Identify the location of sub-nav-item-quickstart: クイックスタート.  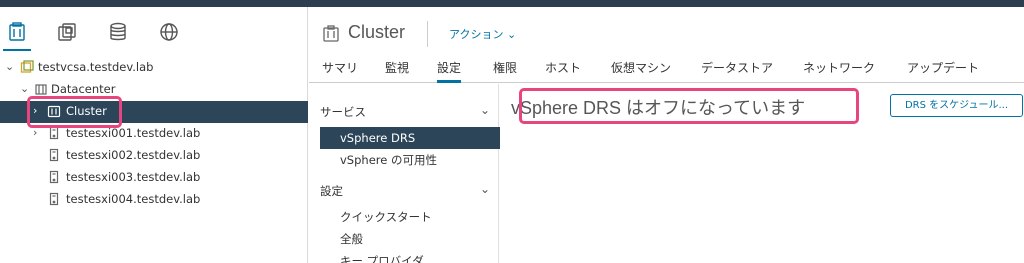
(410, 217).